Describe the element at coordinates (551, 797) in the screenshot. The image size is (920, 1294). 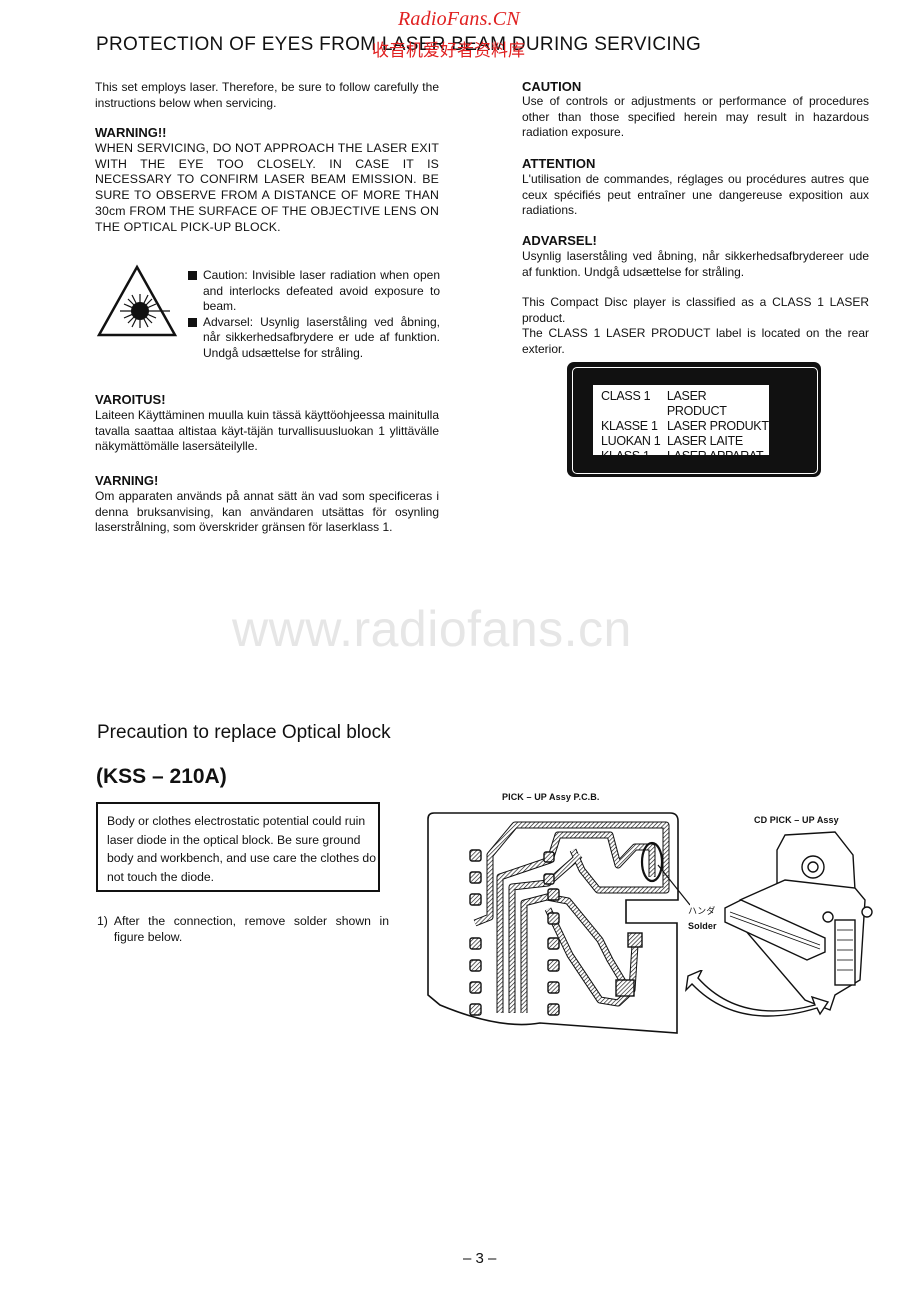
I see `pcb-label: PICK – UP Assy P.C.B.` at that location.